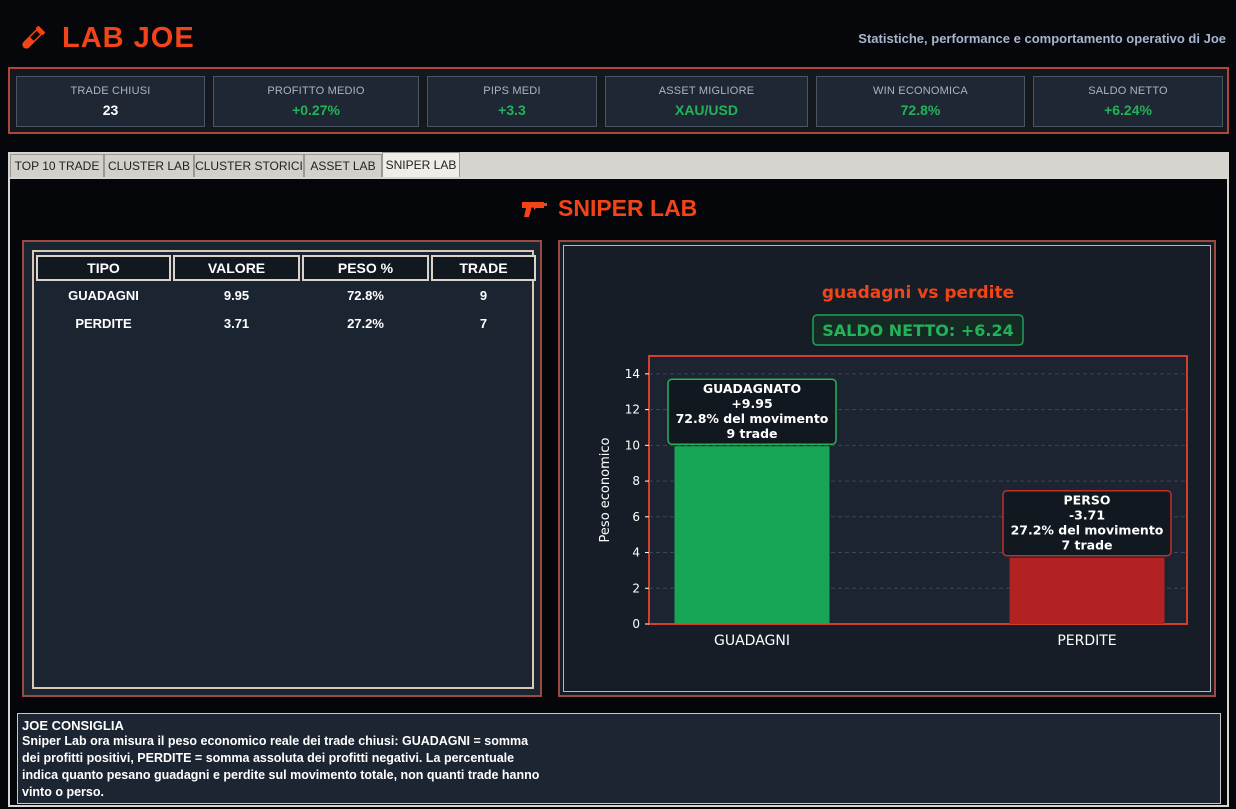  Describe the element at coordinates (103, 323) in the screenshot. I see `table-cell: PERDITE` at that location.